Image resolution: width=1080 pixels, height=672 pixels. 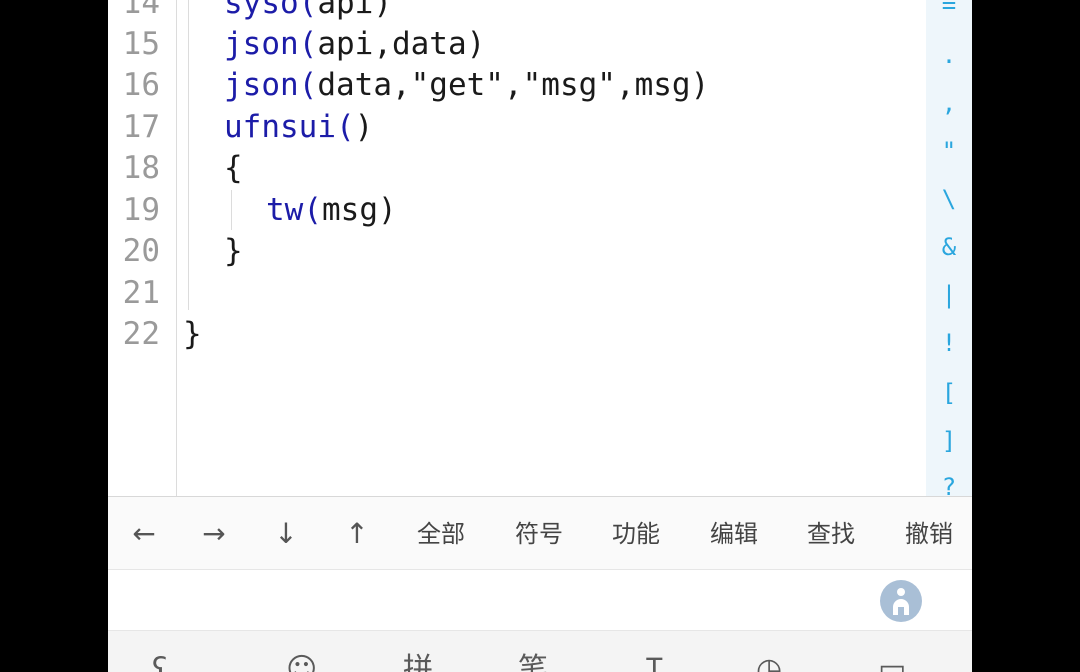 What do you see at coordinates (949, 103) in the screenshot?
I see `symbol-key: ,` at bounding box center [949, 103].